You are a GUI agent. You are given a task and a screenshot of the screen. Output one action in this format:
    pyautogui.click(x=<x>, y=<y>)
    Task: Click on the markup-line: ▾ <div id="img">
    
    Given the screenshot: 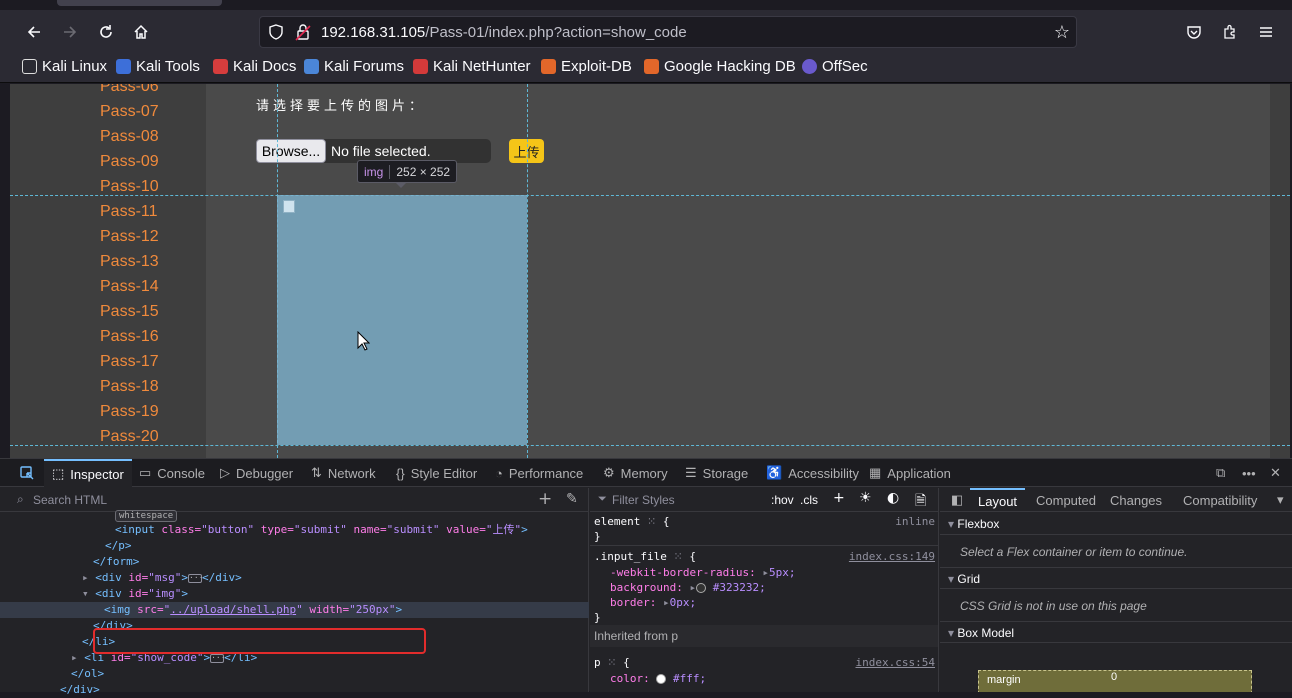 What is the action you would take?
    pyautogui.click(x=294, y=594)
    